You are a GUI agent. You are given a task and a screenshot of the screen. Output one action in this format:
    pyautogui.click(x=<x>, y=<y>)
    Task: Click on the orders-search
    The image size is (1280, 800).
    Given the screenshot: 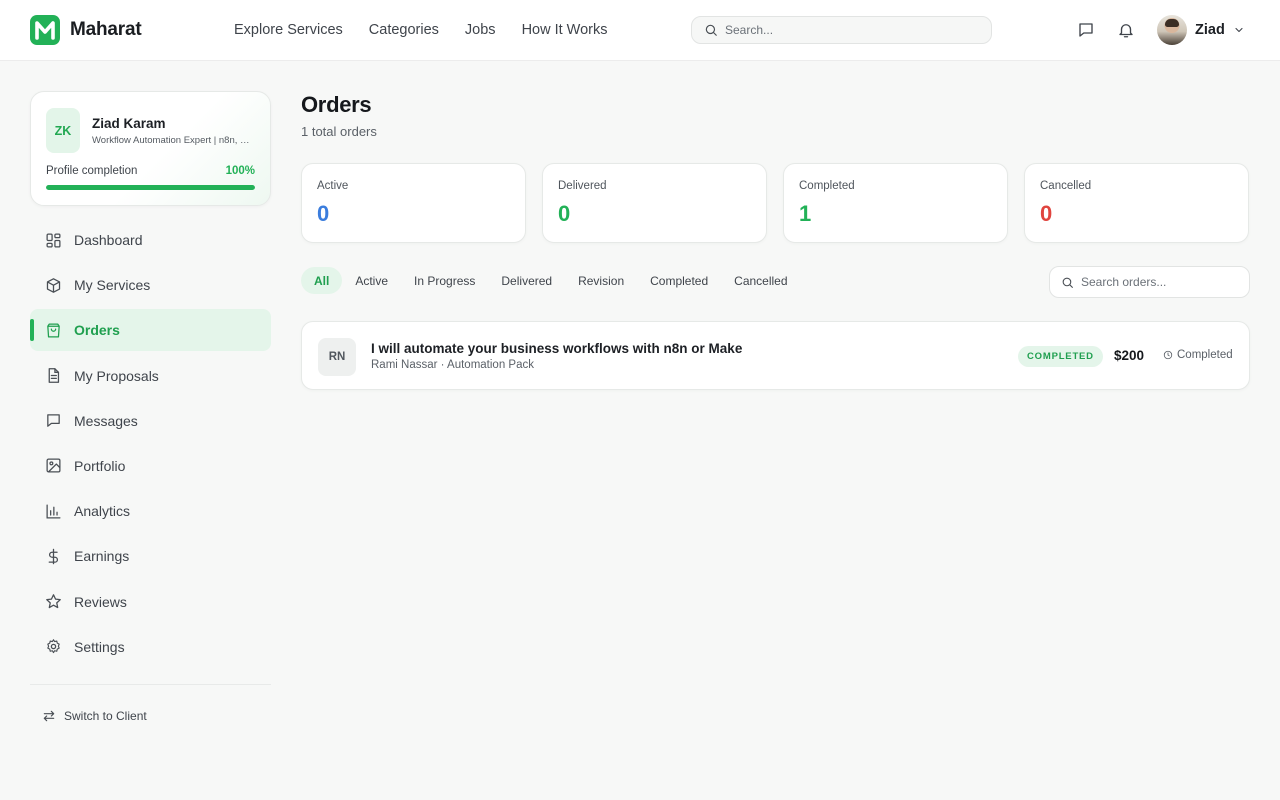 What is the action you would take?
    pyautogui.click(x=1149, y=282)
    